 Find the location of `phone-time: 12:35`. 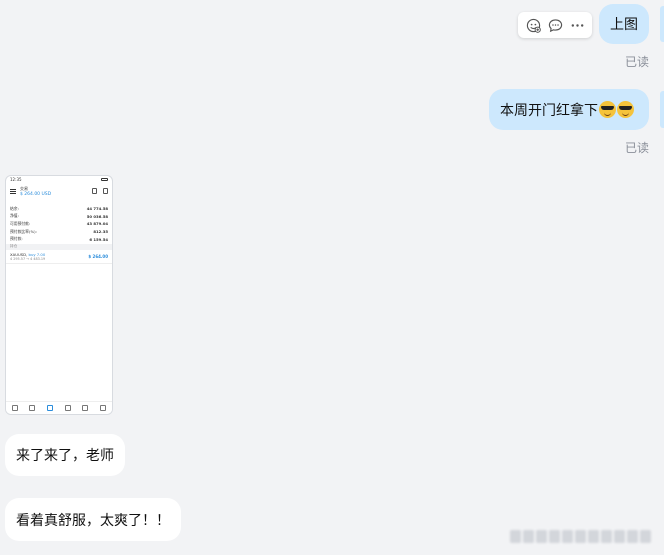

phone-time: 12:35 is located at coordinates (16, 179).